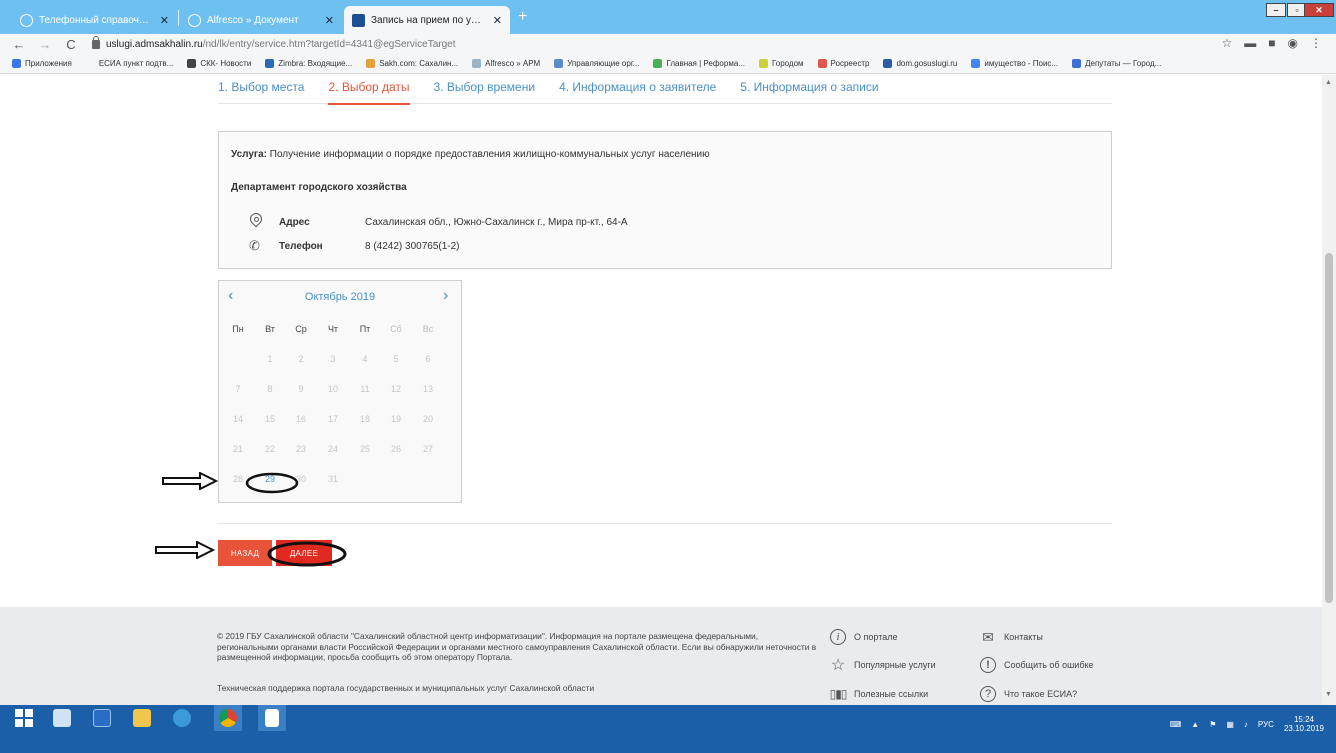 This screenshot has height=753, width=1336. Describe the element at coordinates (178, 18) in the screenshot. I see `tab-separator` at that location.